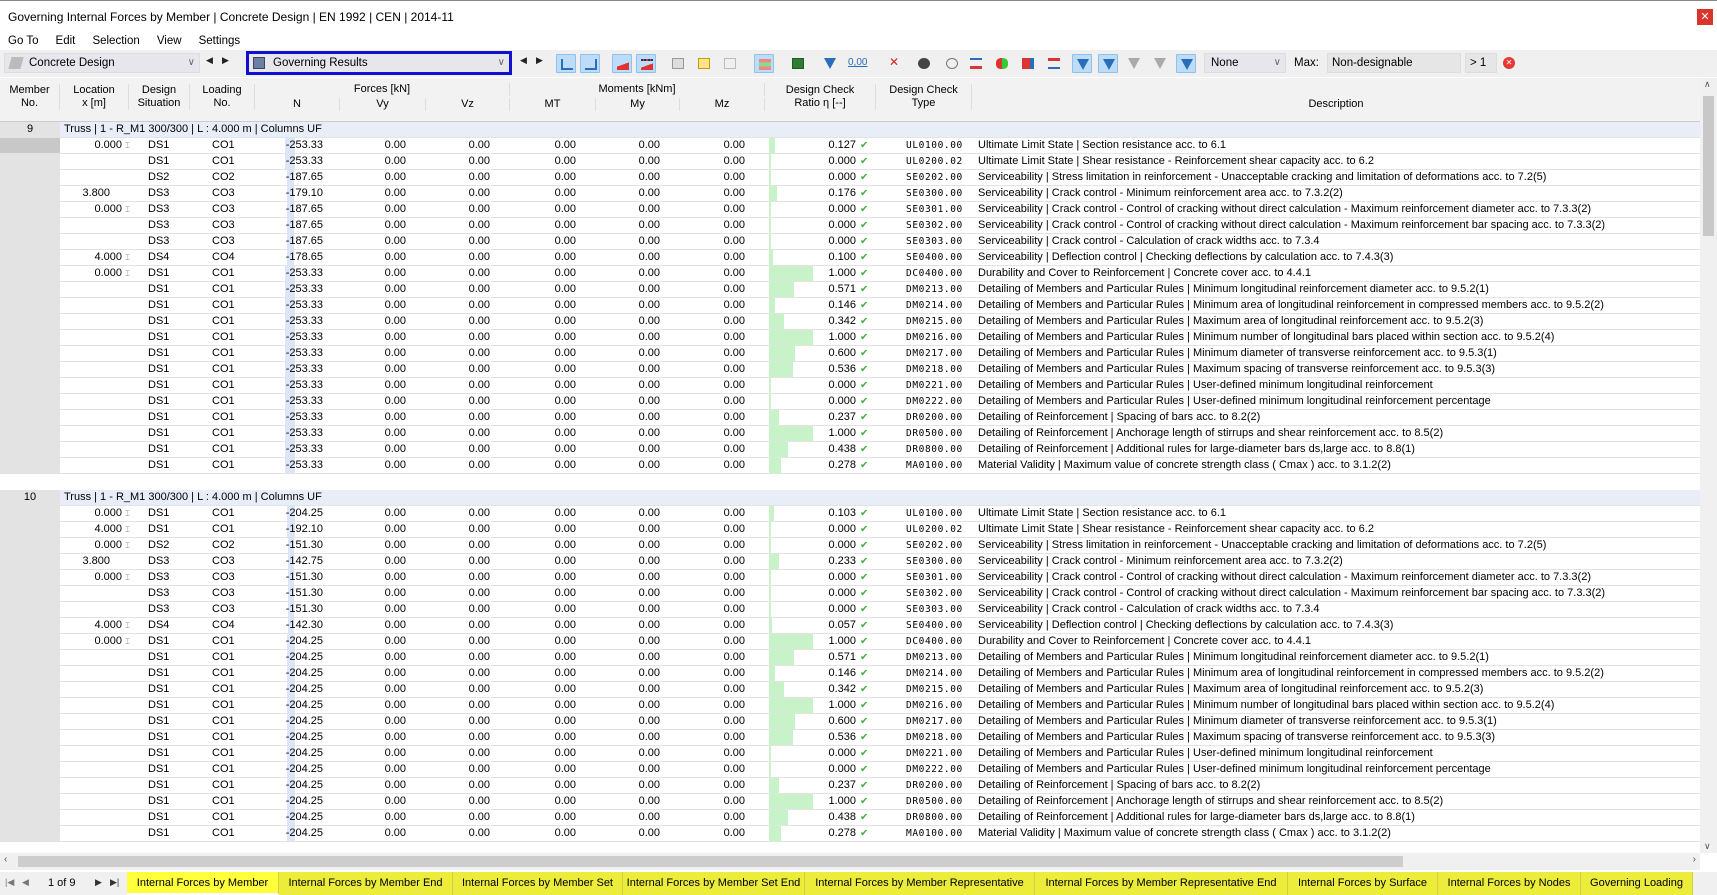 Image resolution: width=1717 pixels, height=895 pixels. I want to click on header-description: Description, so click(1336, 104).